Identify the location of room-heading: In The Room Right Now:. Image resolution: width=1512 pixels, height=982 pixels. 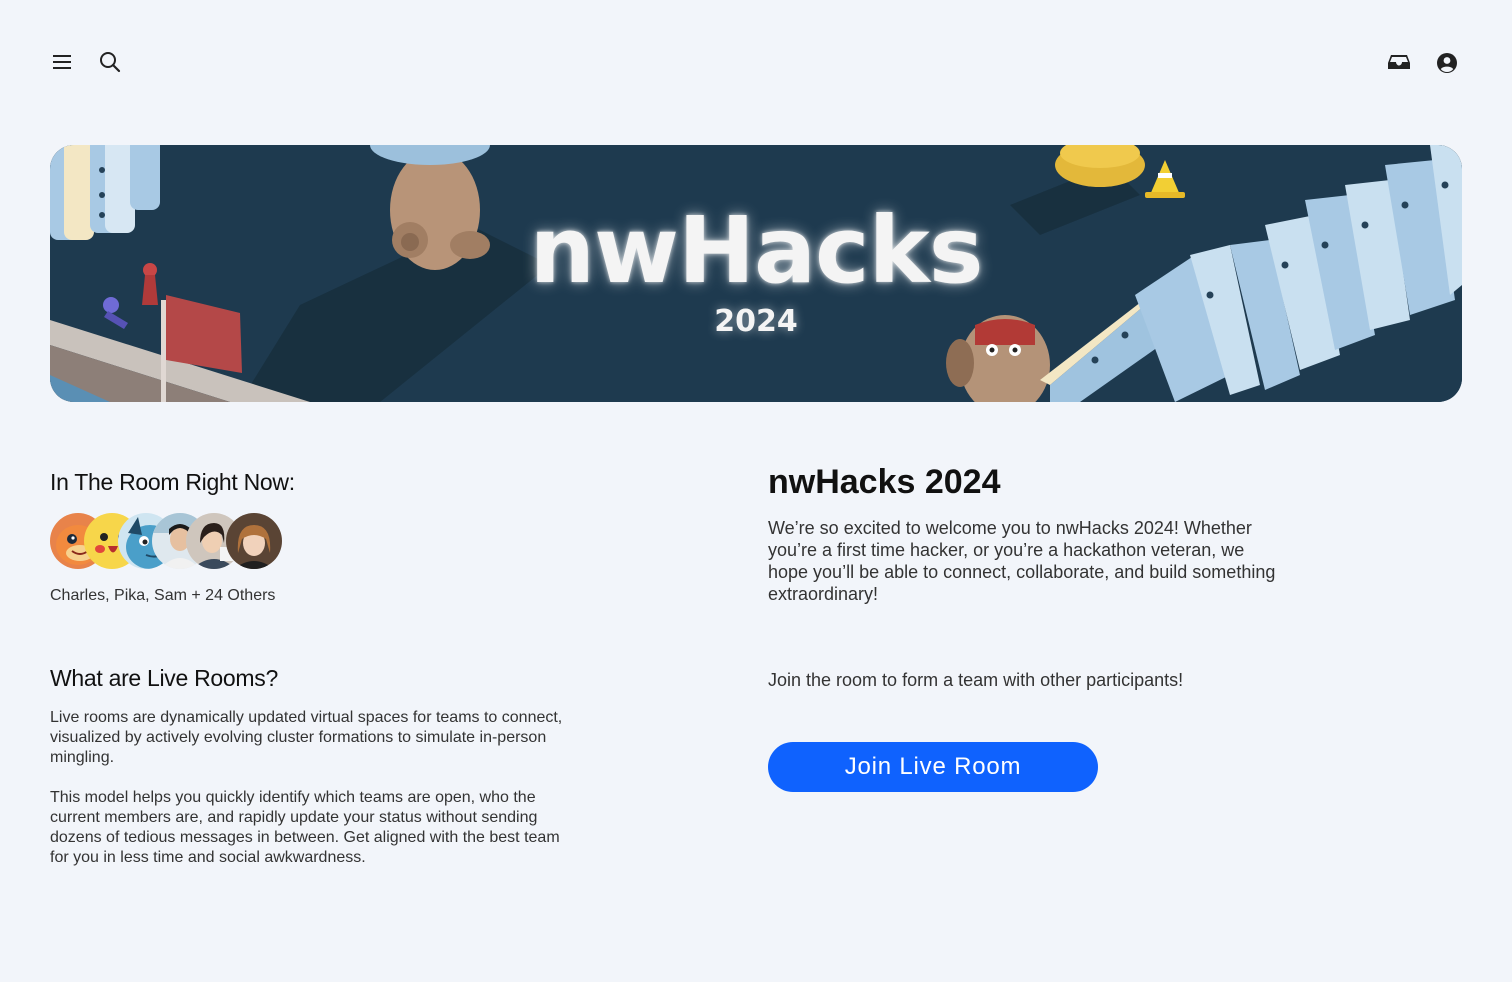
(172, 482).